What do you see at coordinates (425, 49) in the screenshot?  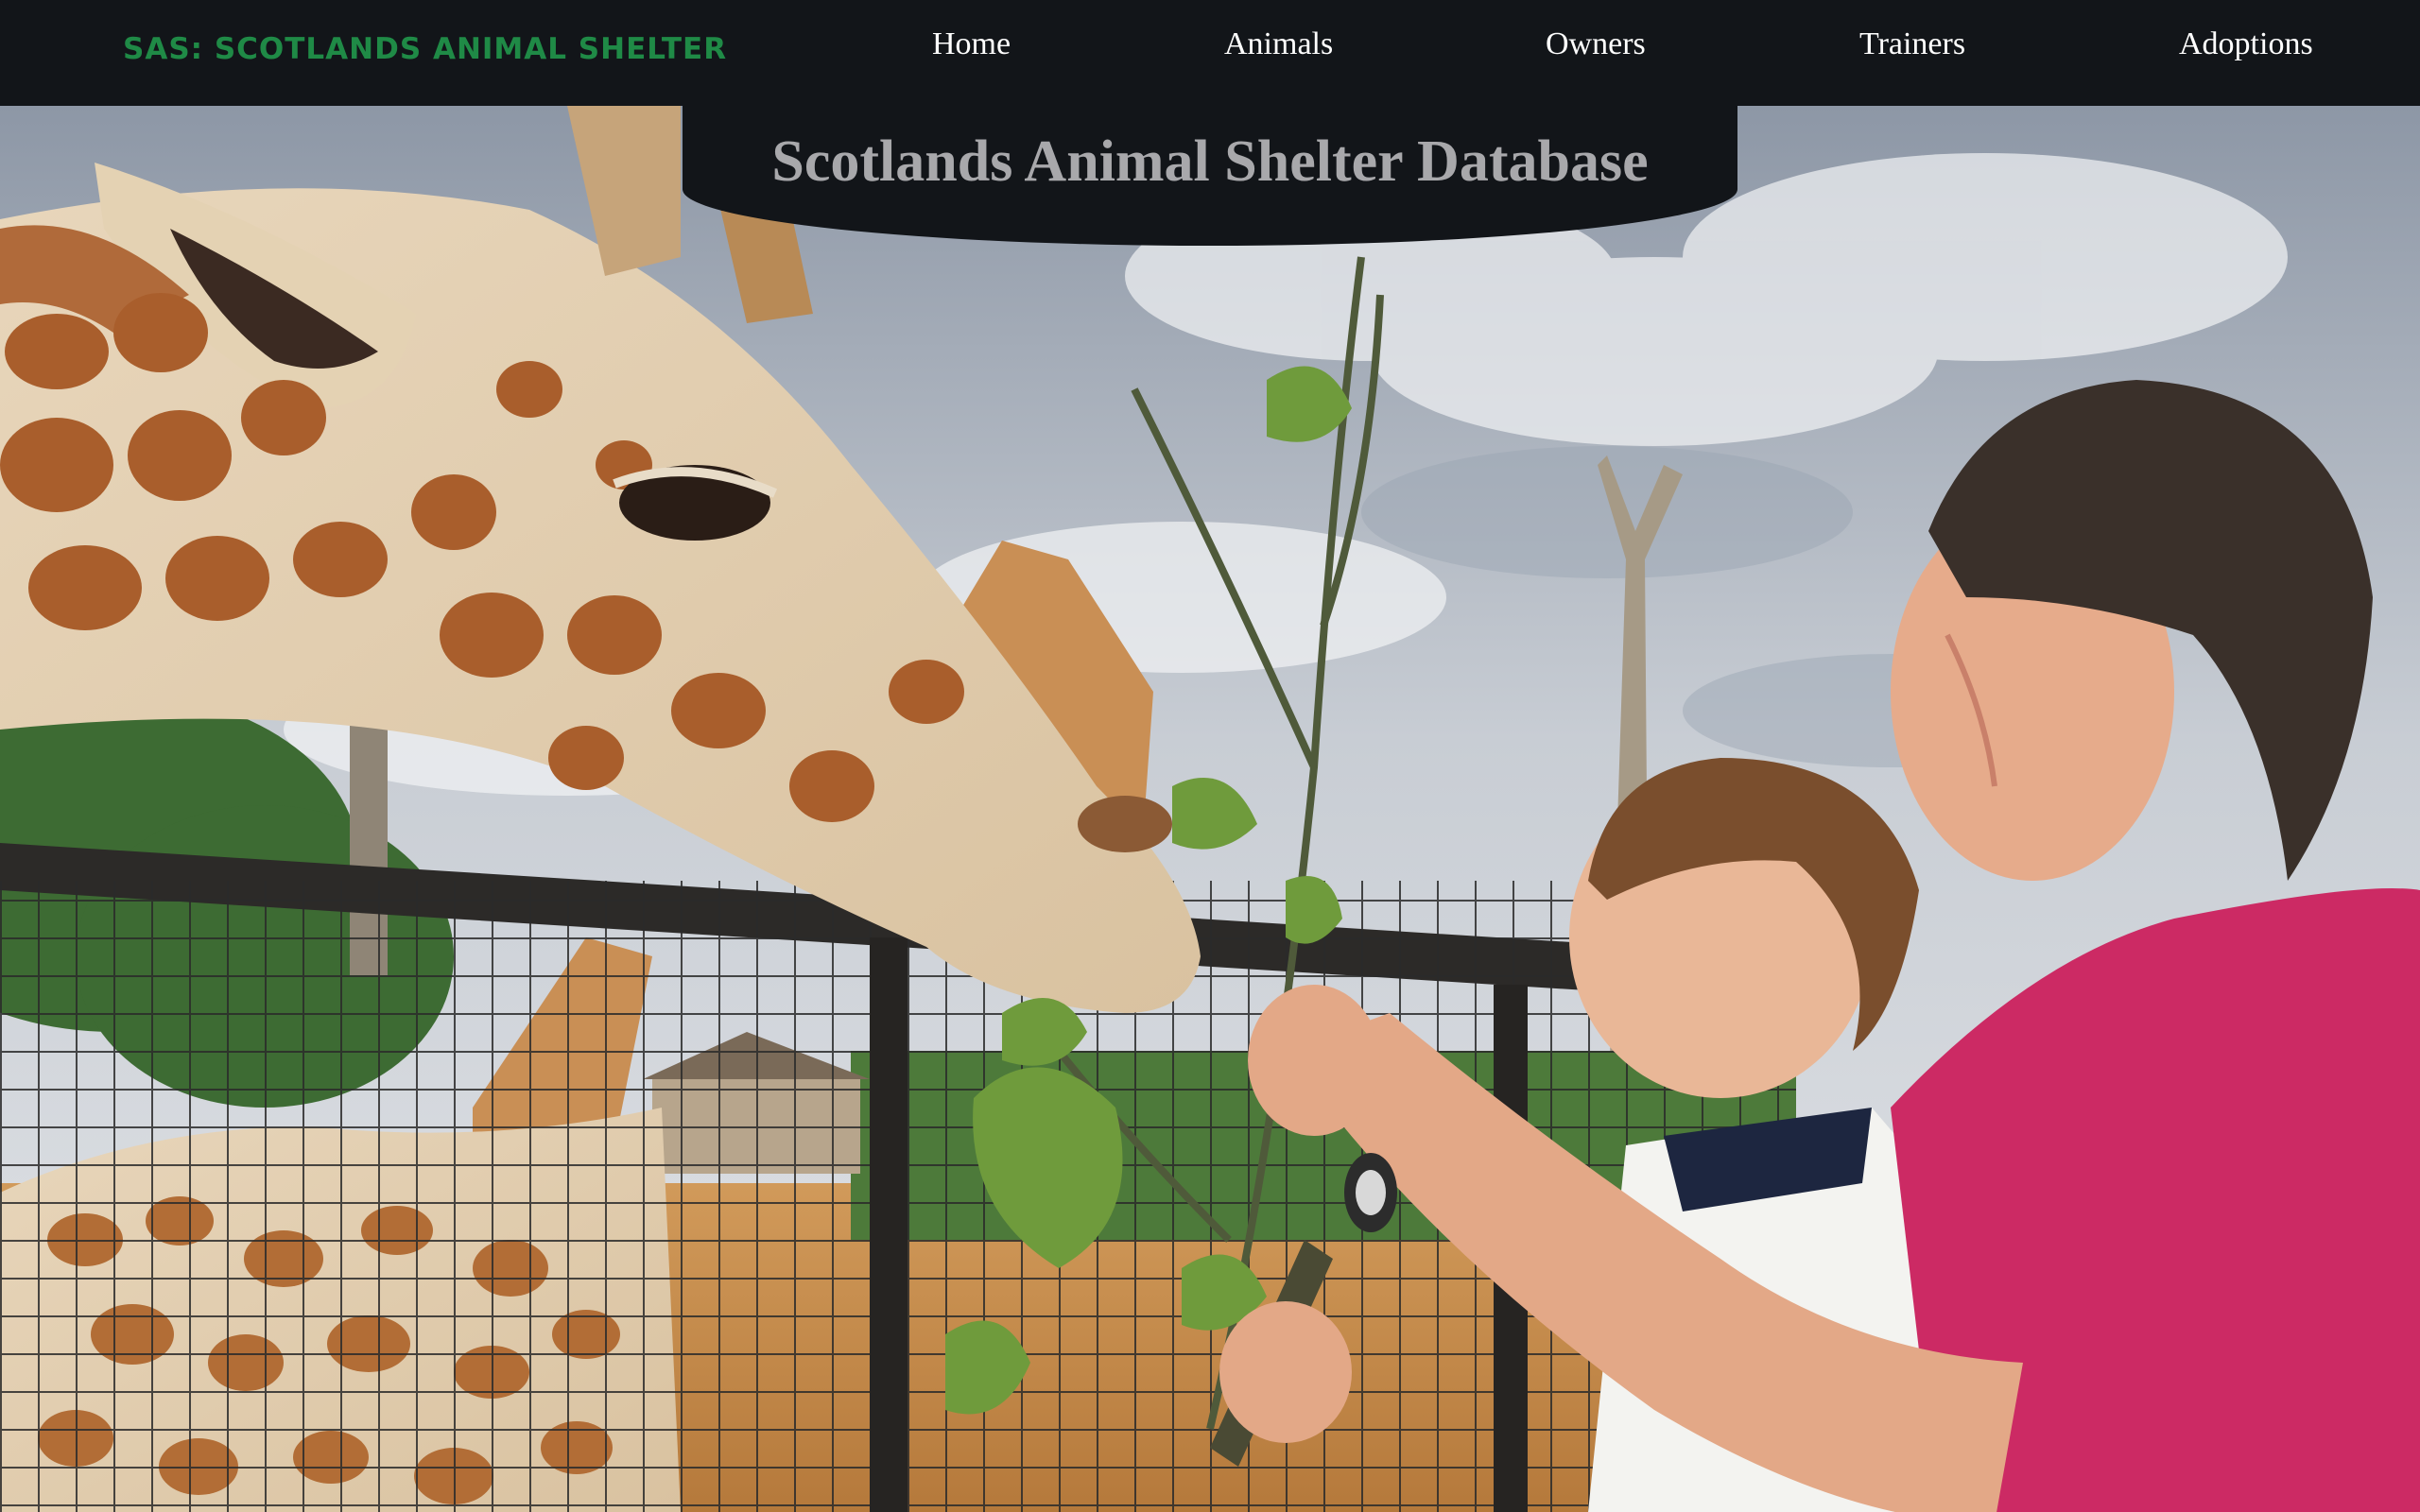 I see `brand-logo: SAS: Scotlands Animal Shelter` at bounding box center [425, 49].